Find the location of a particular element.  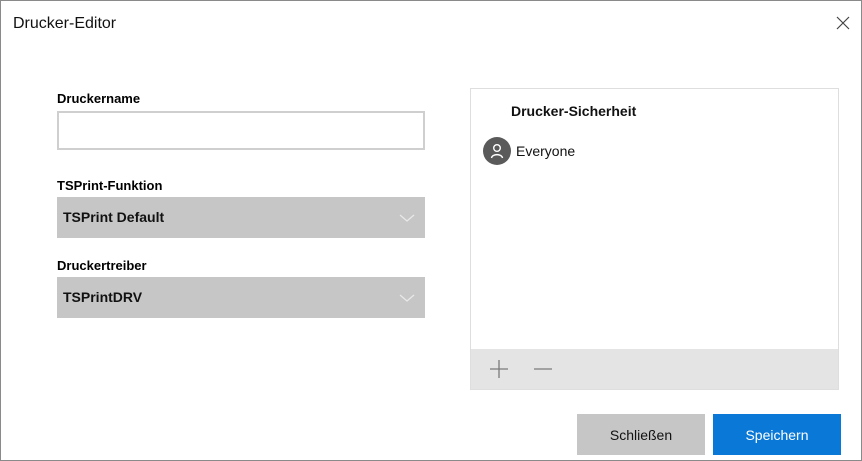

user-icon is located at coordinates (497, 151).